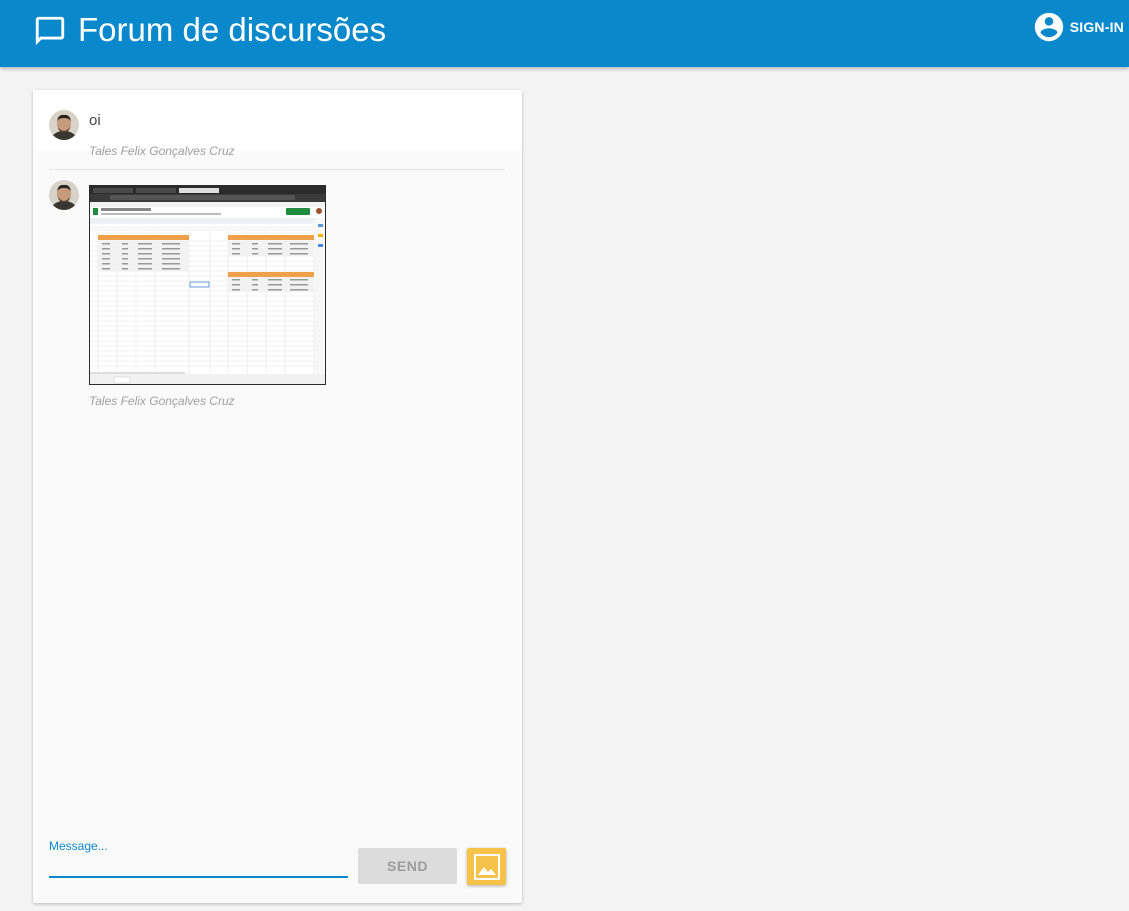  What do you see at coordinates (232, 29) in the screenshot?
I see `page-title: Forum de discursões` at bounding box center [232, 29].